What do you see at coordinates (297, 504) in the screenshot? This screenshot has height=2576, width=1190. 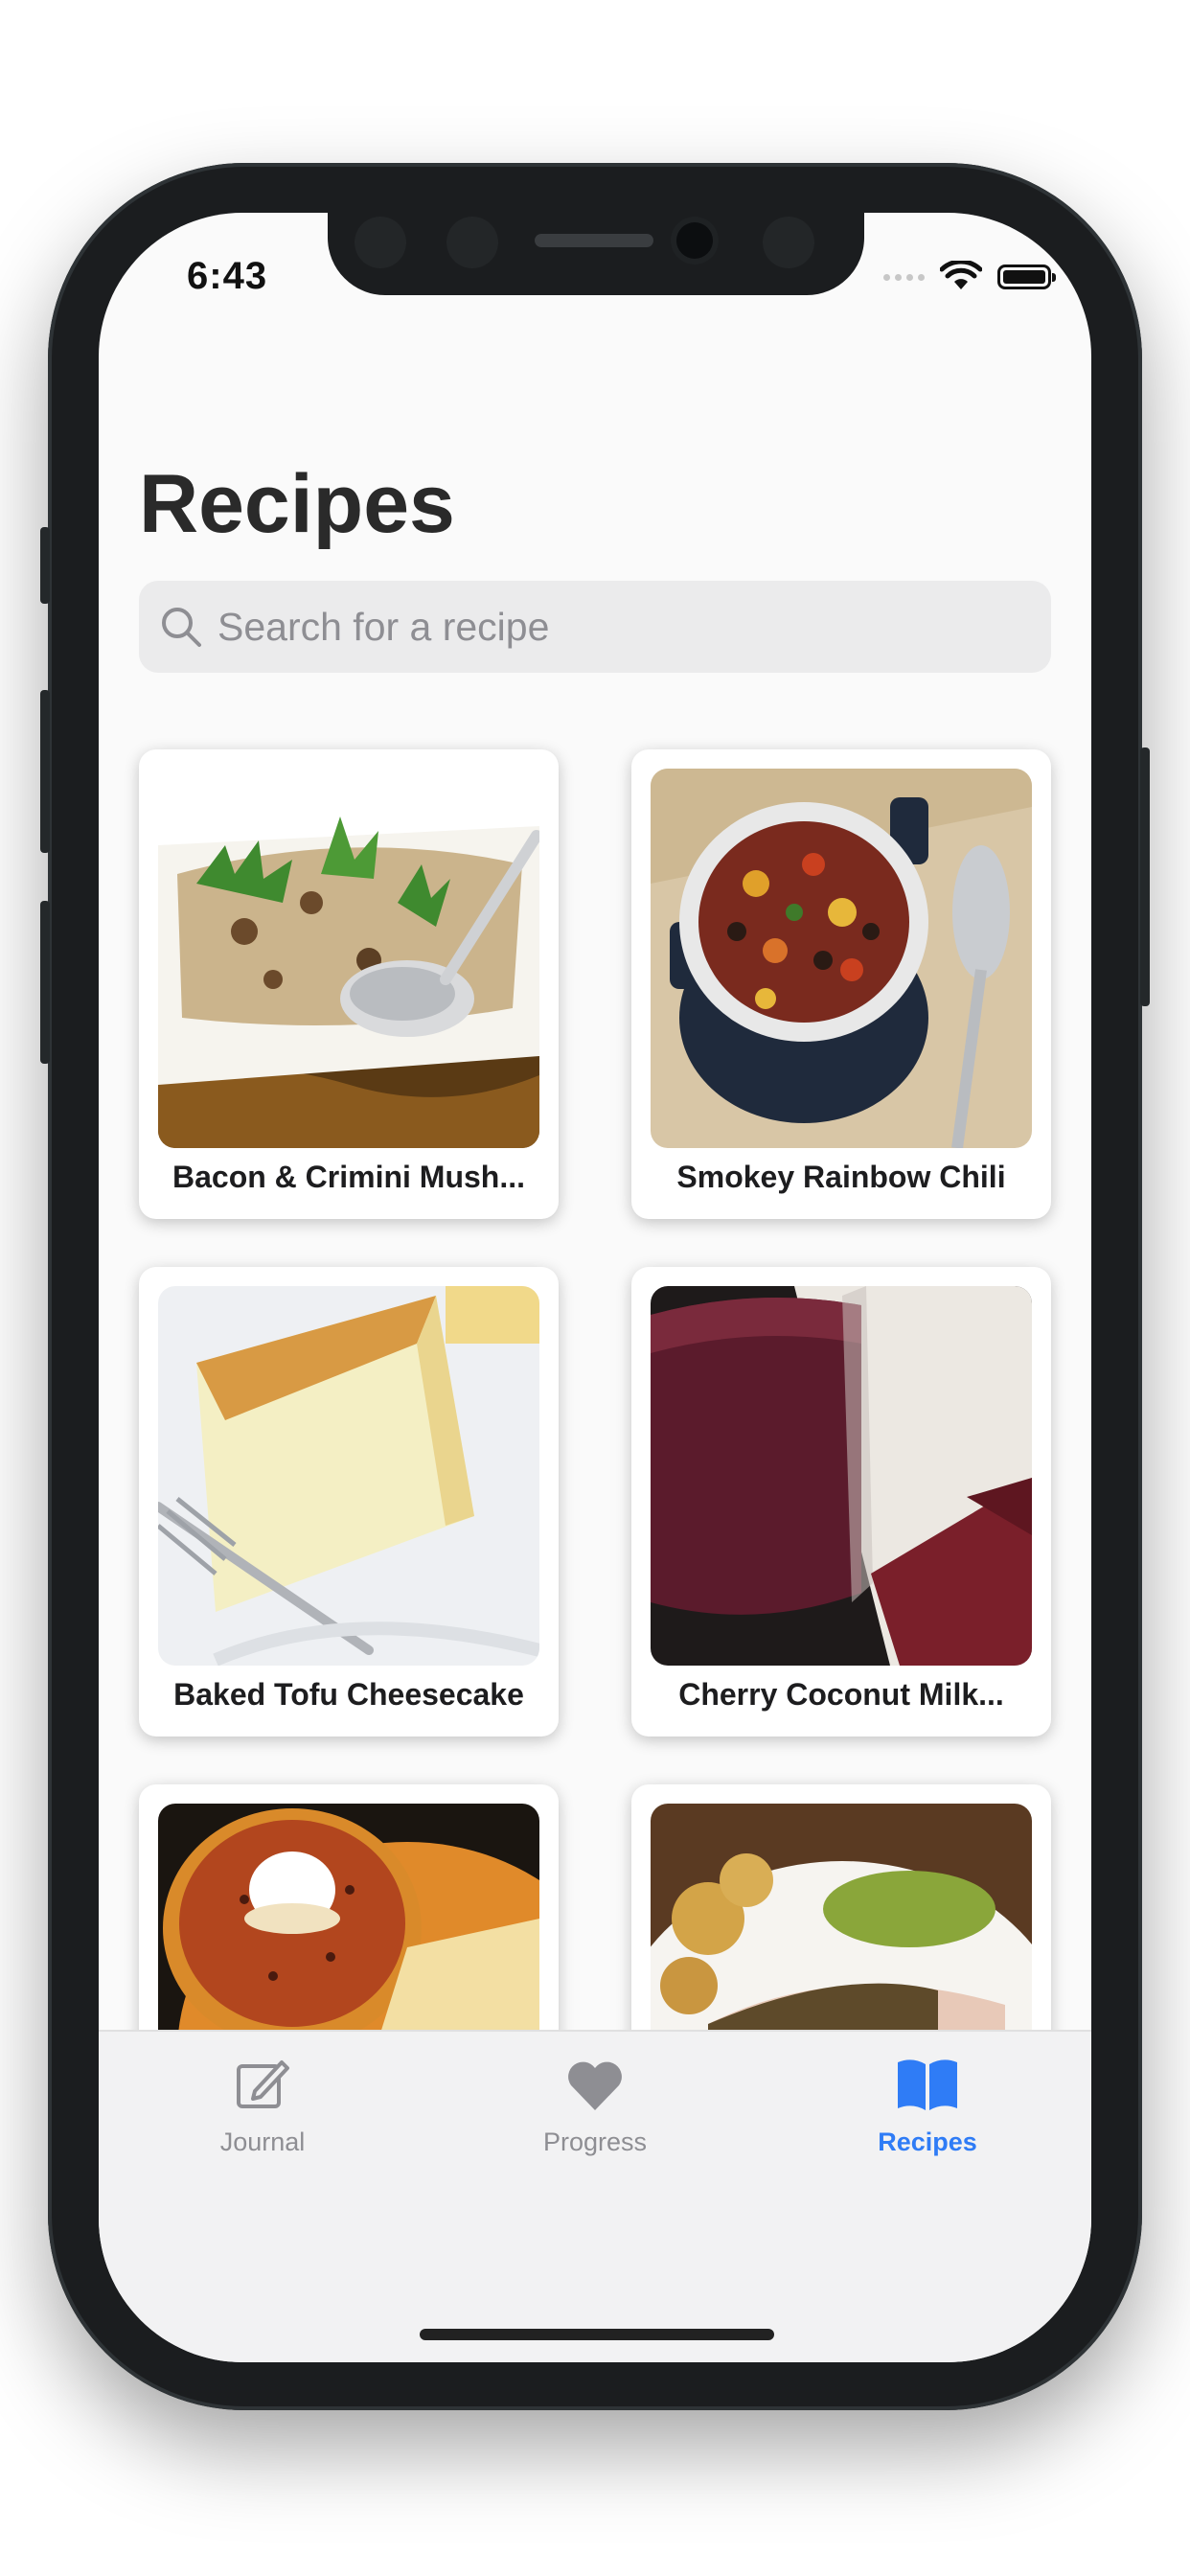 I see `page-title: Recipes` at bounding box center [297, 504].